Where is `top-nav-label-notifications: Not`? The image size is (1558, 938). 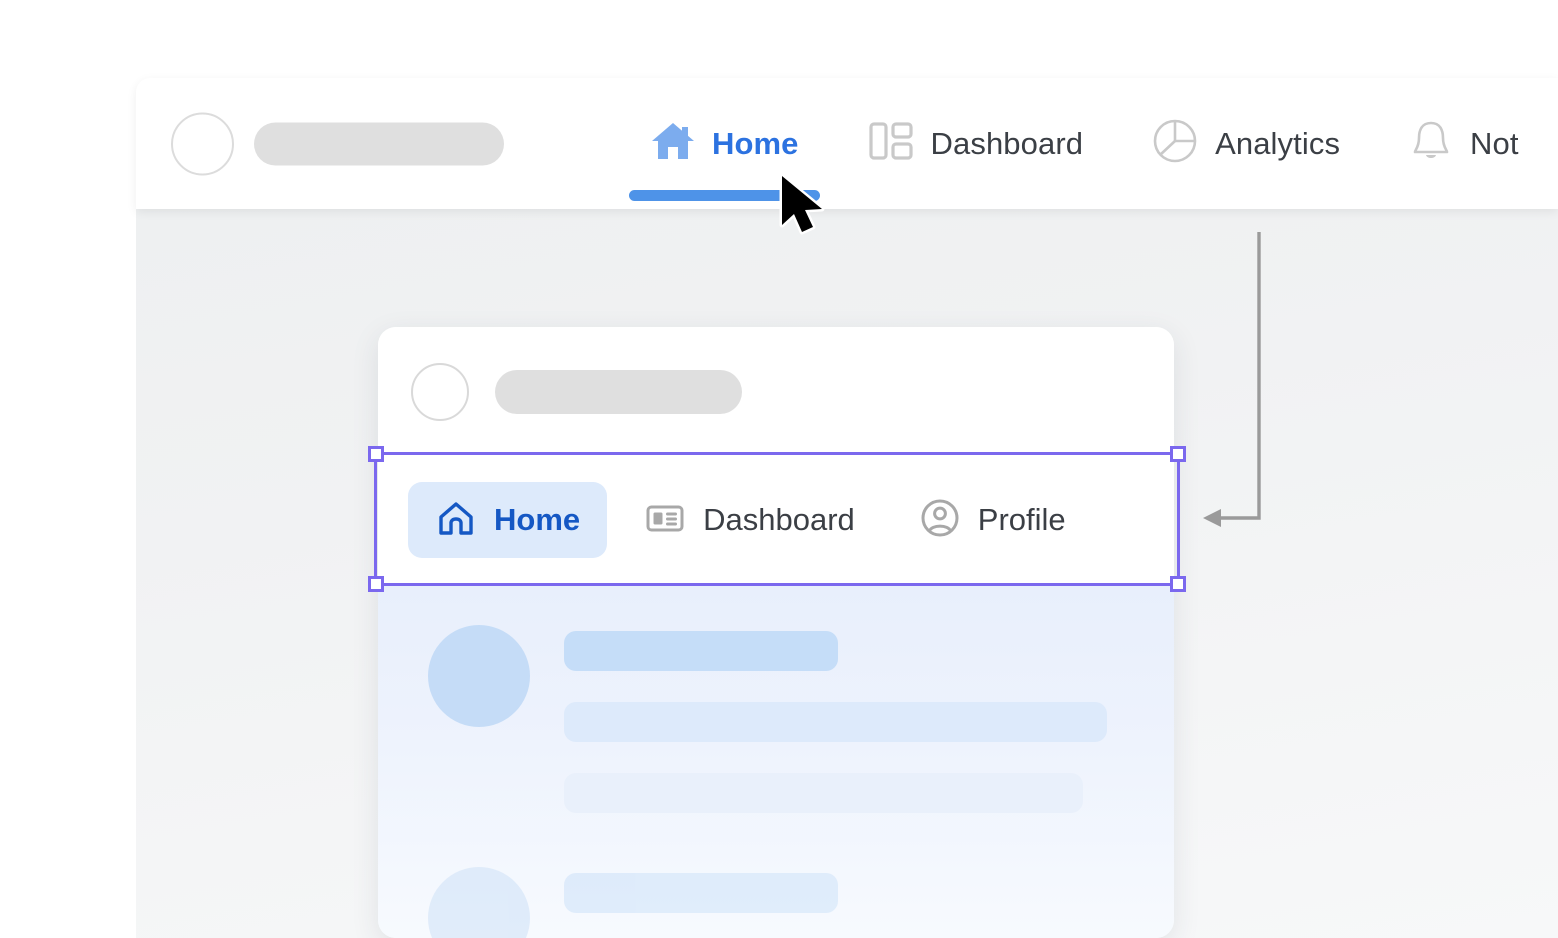
top-nav-label-notifications: Not is located at coordinates (1494, 143).